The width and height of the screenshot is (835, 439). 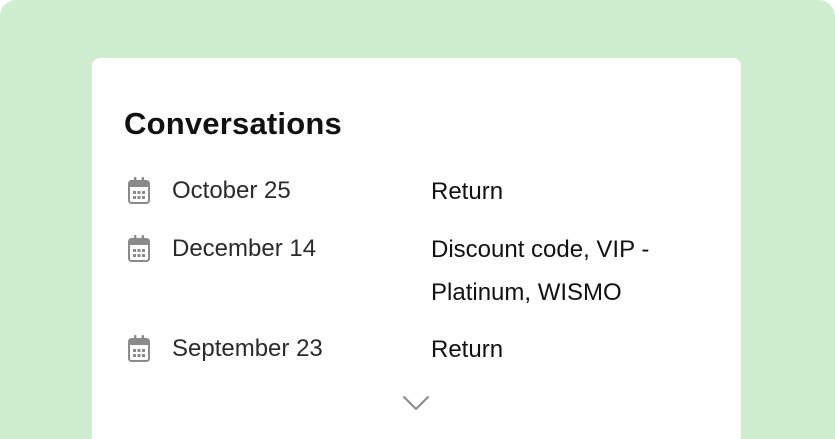 I want to click on conversation-date: October 25, so click(x=231, y=190).